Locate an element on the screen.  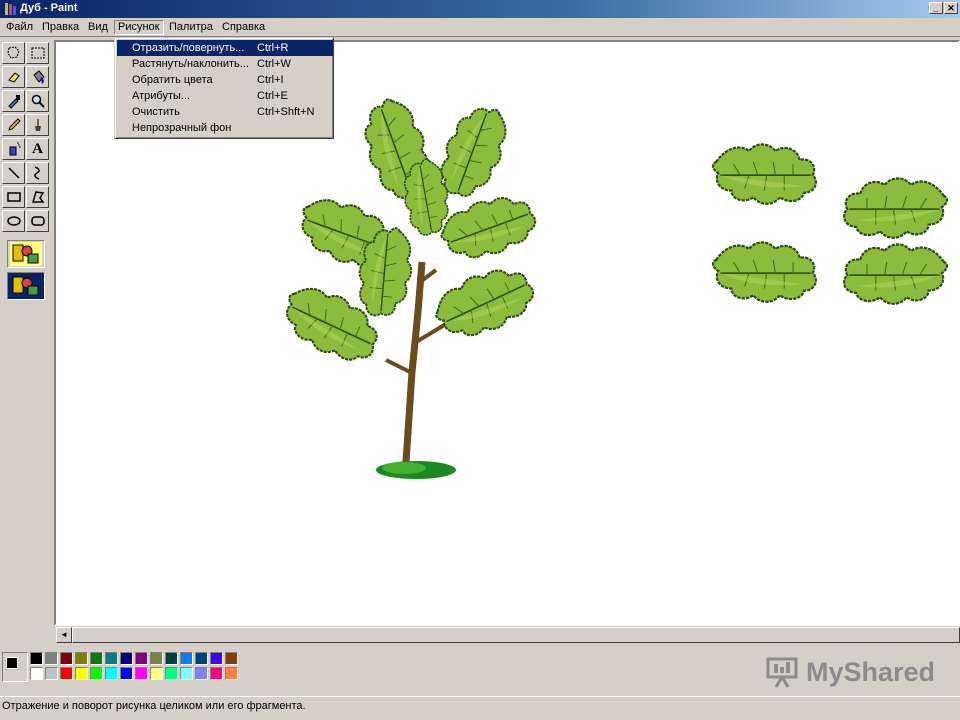
color-picker-icon is located at coordinates (13, 101).